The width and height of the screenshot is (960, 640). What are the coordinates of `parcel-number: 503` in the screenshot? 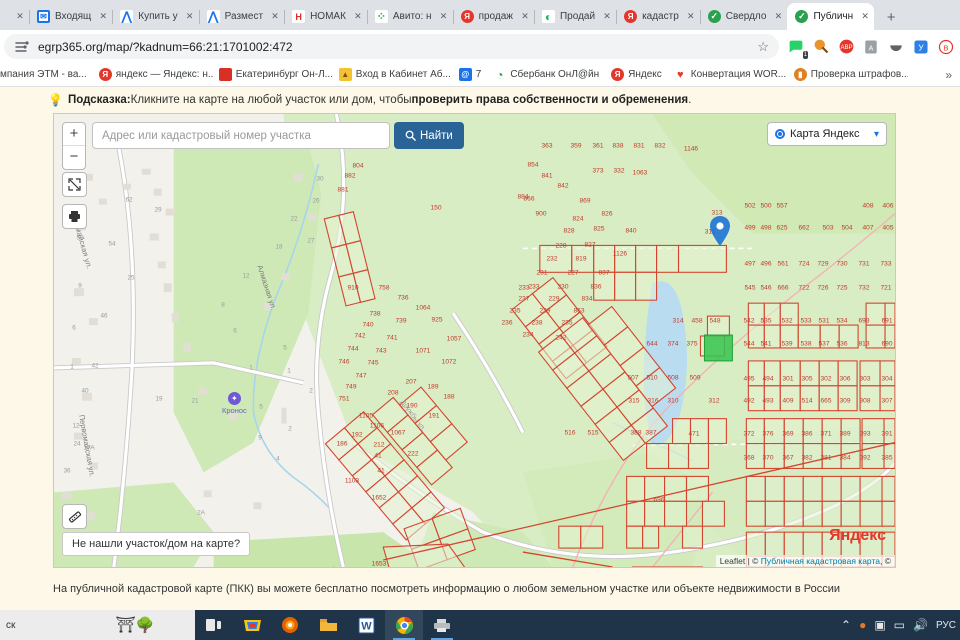 It's located at (827, 228).